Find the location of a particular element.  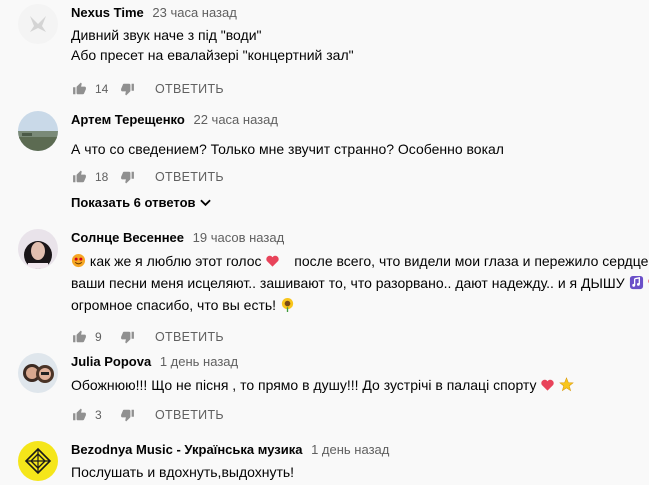

like-count: 18 is located at coordinates (102, 177).